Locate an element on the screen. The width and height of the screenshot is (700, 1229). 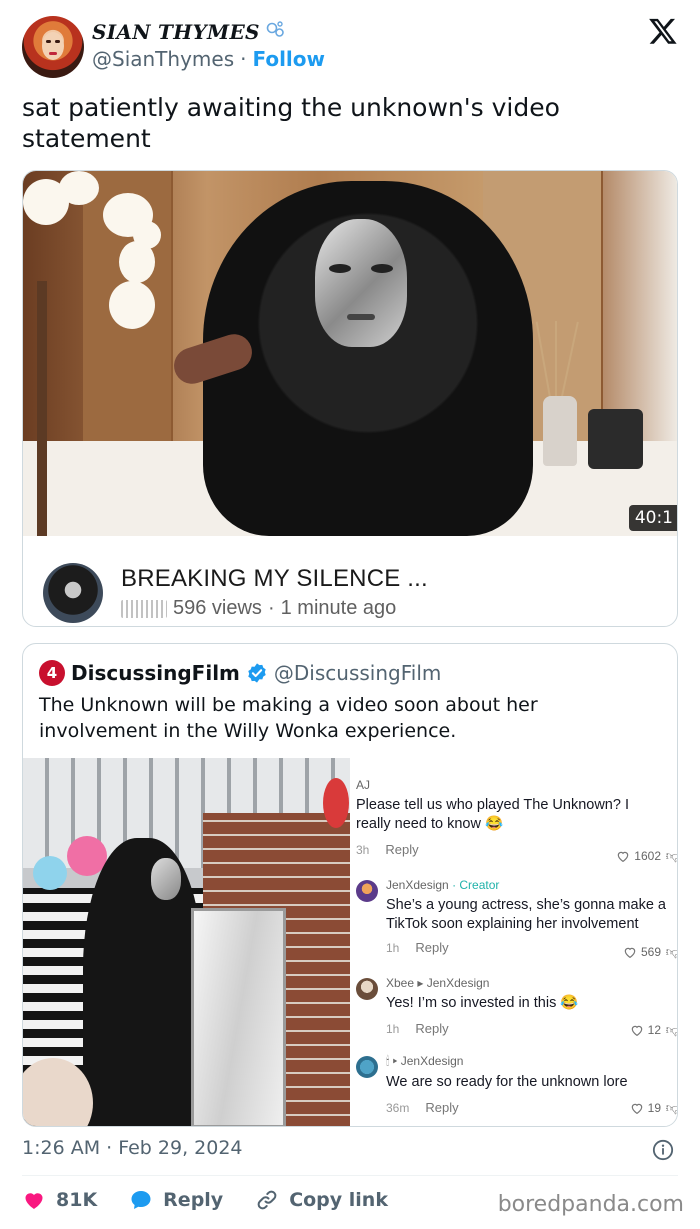
copy-link-button: Copy link is located at coordinates (321, 1200).